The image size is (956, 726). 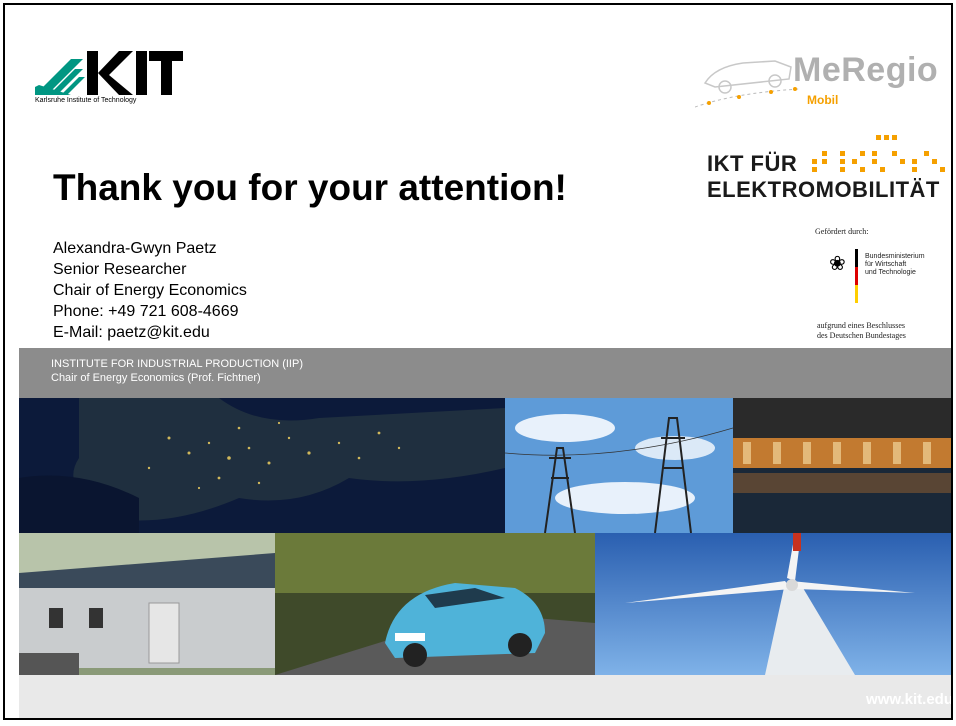 What do you see at coordinates (110, 80) in the screenshot?
I see `kit-logo: Karlsruhe Institute of Technology` at bounding box center [110, 80].